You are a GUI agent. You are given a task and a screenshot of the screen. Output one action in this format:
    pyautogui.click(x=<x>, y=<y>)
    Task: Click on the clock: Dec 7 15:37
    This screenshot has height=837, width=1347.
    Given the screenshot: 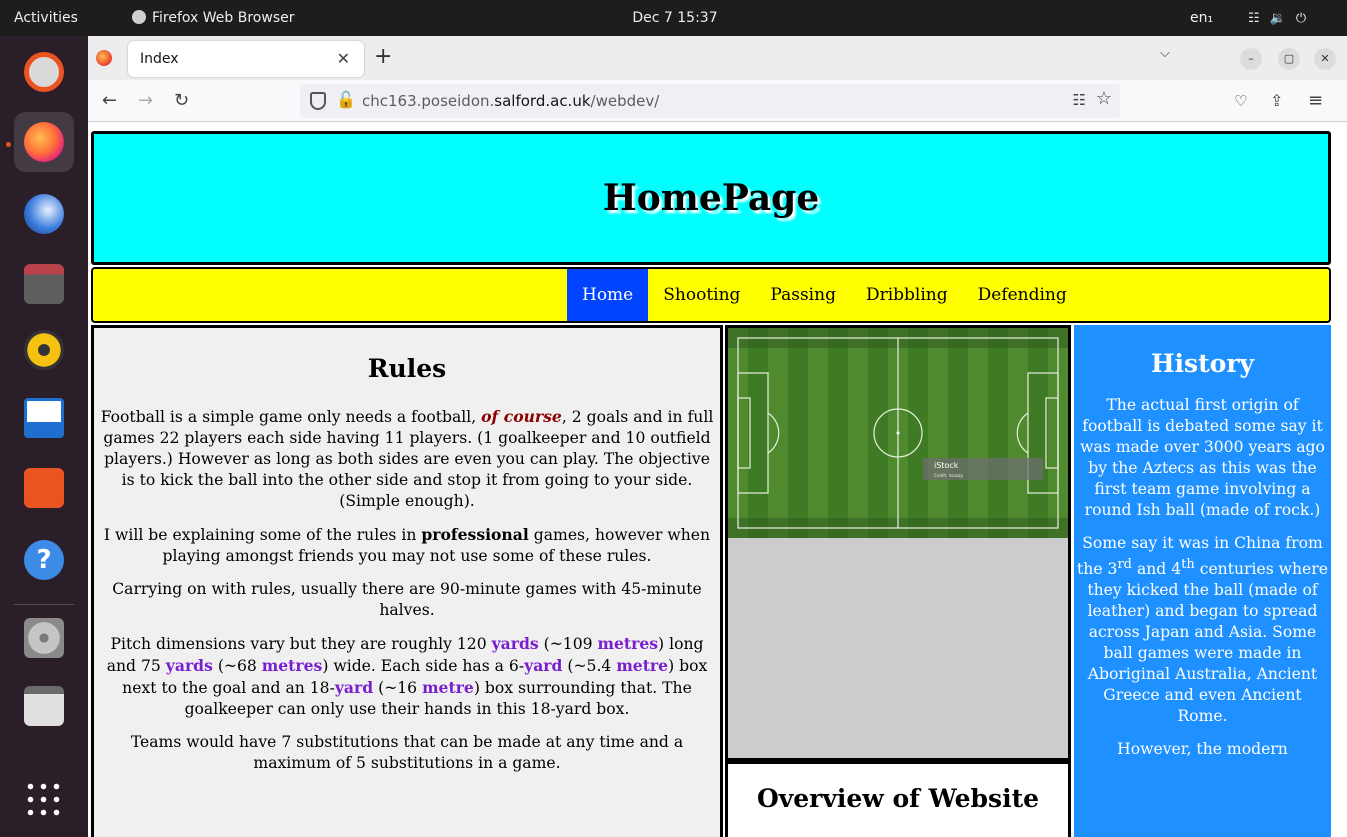 What is the action you would take?
    pyautogui.click(x=675, y=18)
    